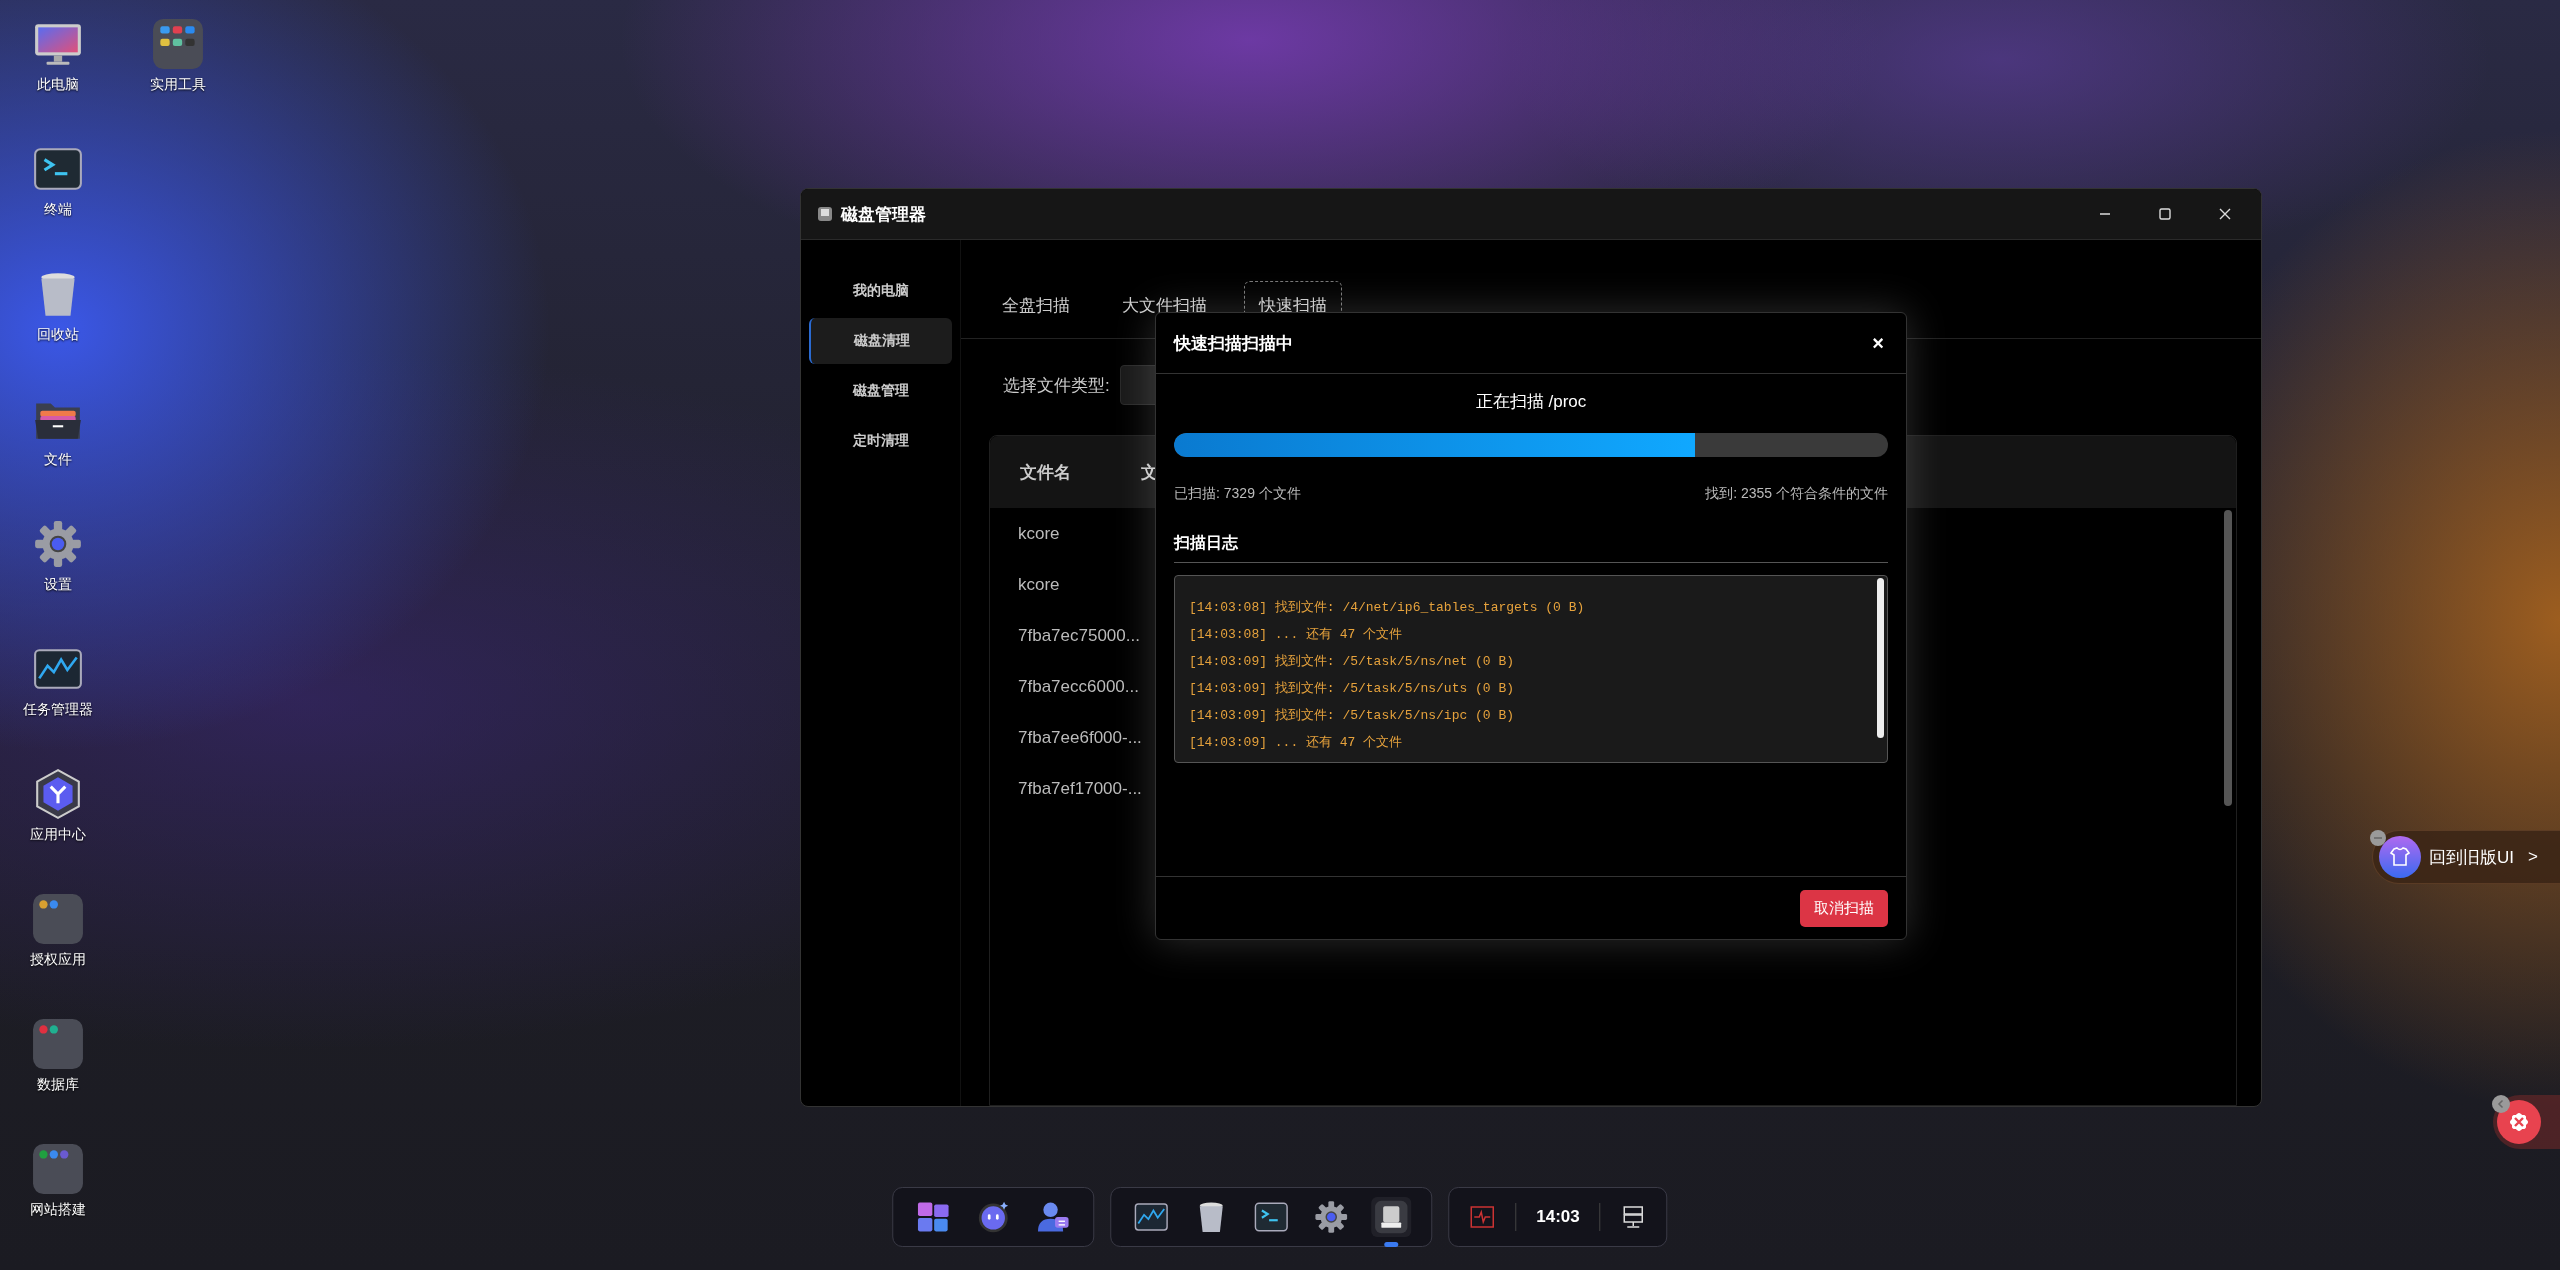  Describe the element at coordinates (880, 291) in the screenshot. I see `sidebar-item: 我的电脑` at that location.